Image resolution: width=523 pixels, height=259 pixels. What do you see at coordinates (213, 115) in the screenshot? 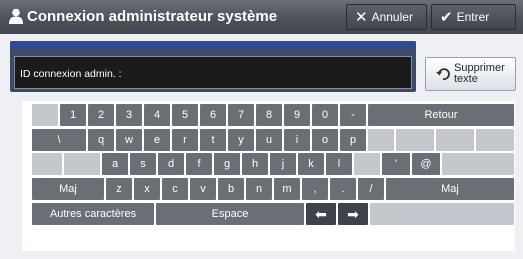
I see `key-6: 6` at bounding box center [213, 115].